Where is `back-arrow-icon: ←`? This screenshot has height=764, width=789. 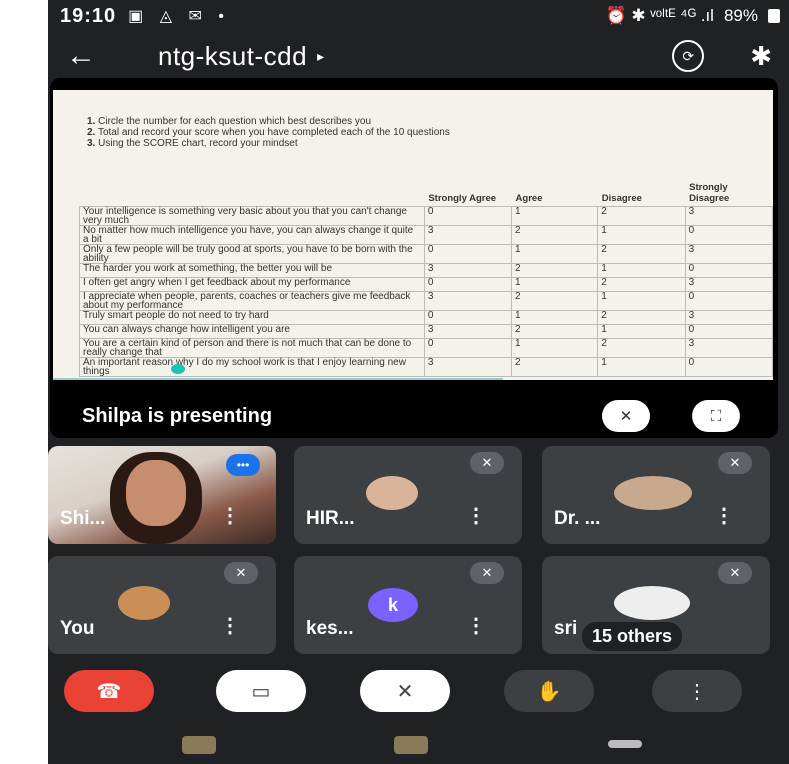
back-arrow-icon: ← is located at coordinates (86, 56).